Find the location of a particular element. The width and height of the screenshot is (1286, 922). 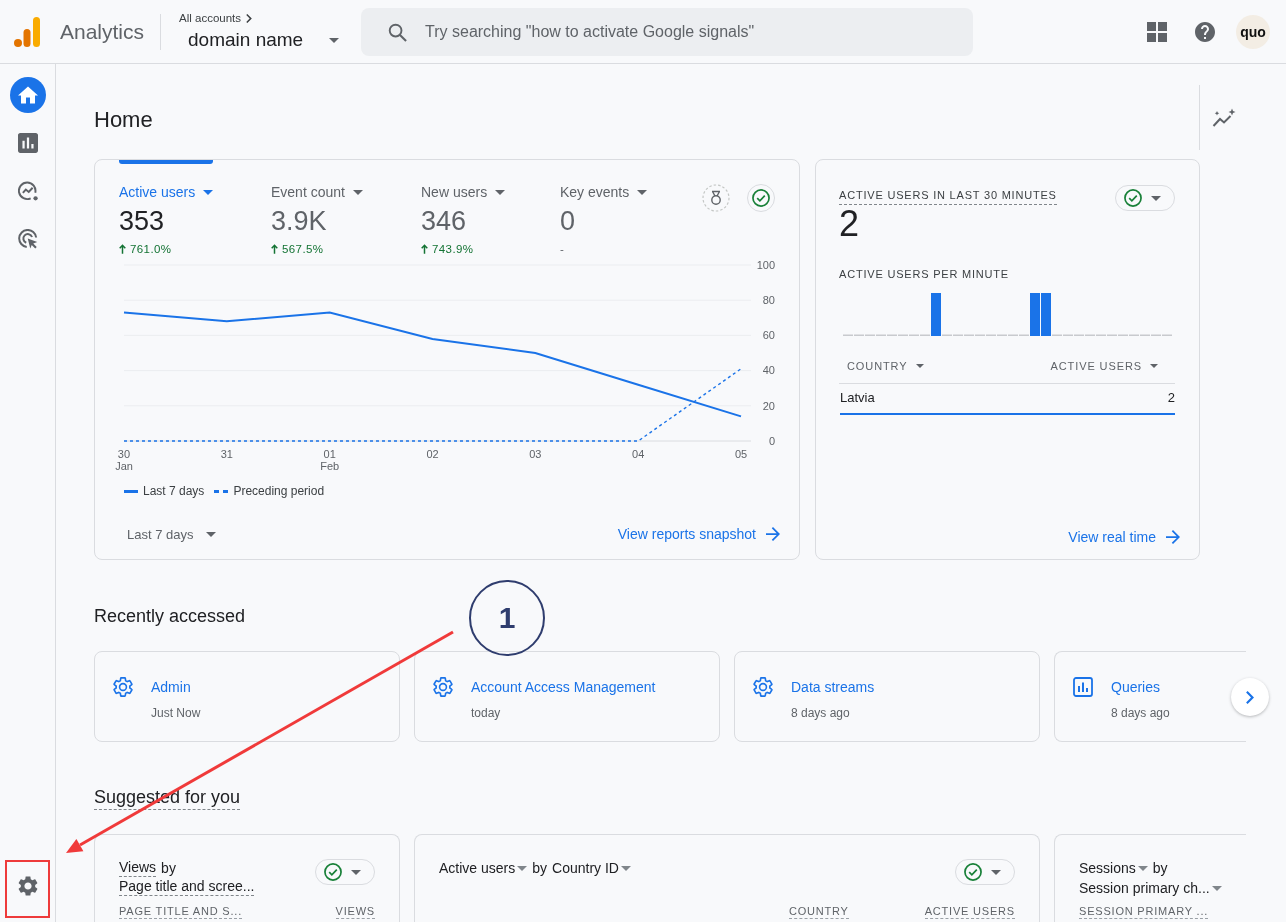

card-title: ACTIVE USERS IN LAST 30 MINUTES is located at coordinates (948, 196).